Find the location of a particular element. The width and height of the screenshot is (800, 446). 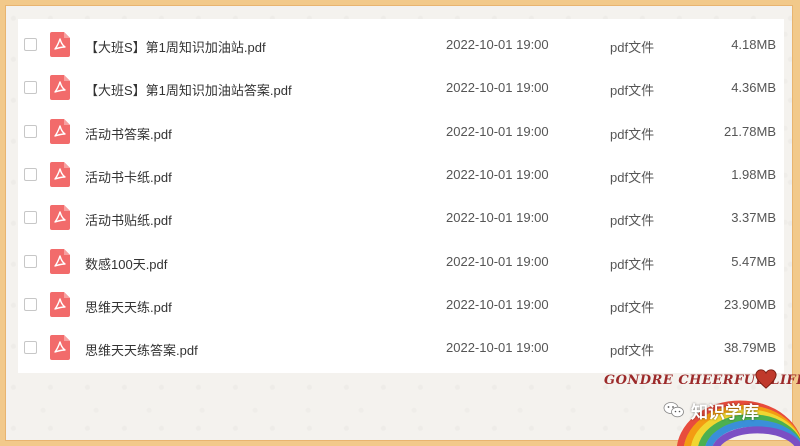

file-size: 5.47MB is located at coordinates (753, 261).